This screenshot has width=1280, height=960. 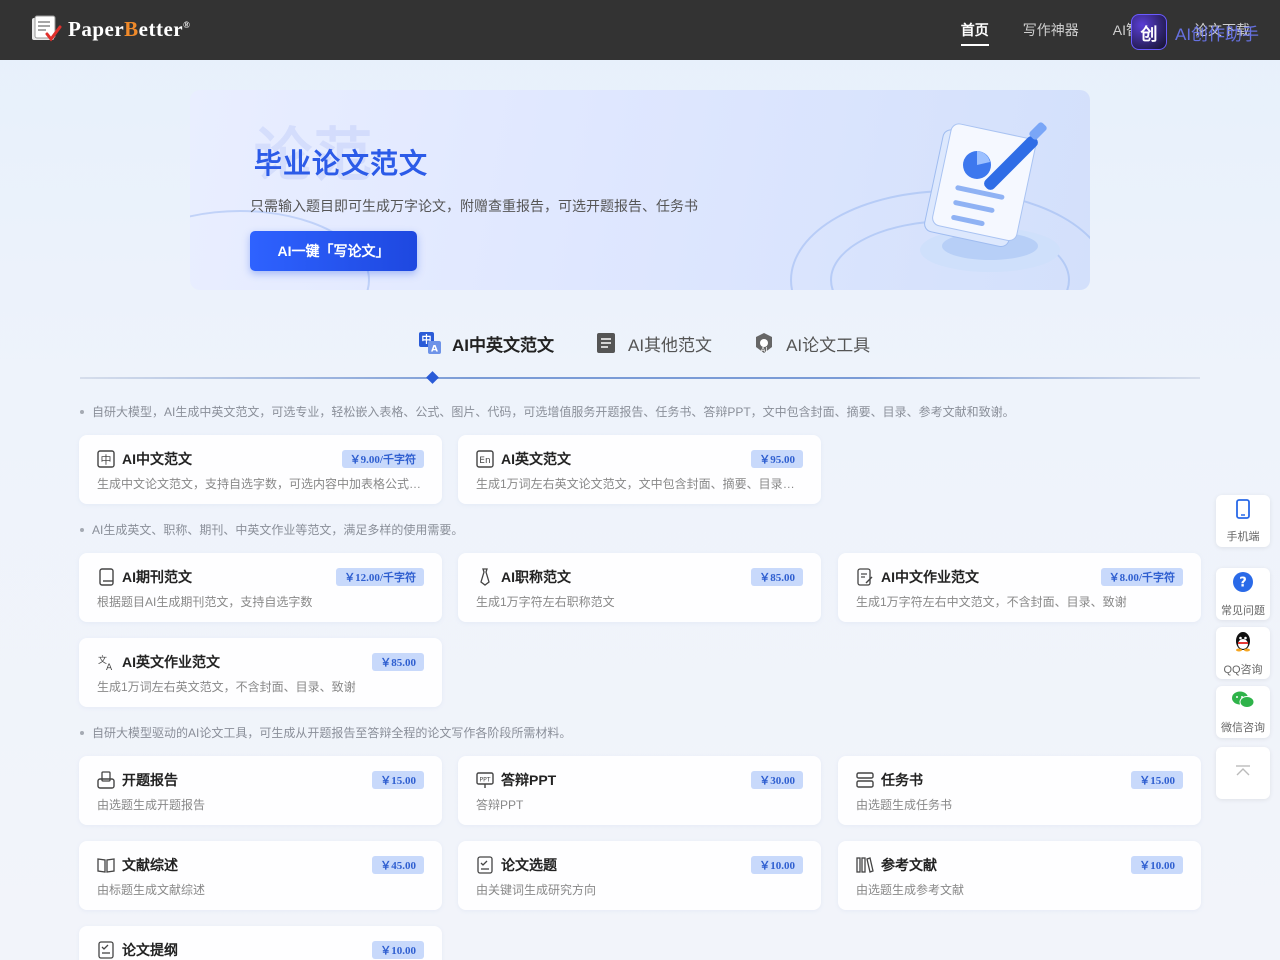 What do you see at coordinates (1243, 669) in the screenshot?
I see `float-label: QQ咨询` at bounding box center [1243, 669].